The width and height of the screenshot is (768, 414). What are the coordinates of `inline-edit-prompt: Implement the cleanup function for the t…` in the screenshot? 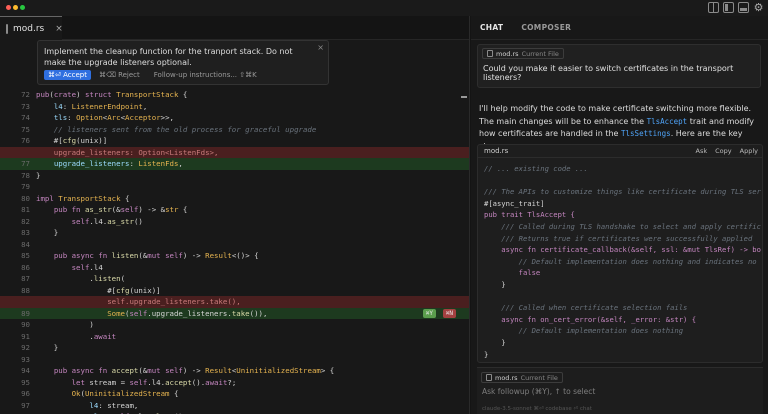 It's located at (183, 62).